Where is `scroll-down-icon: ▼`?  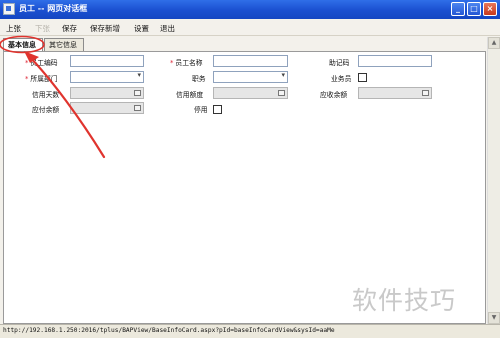
scroll-down-icon: ▼ is located at coordinates (494, 318).